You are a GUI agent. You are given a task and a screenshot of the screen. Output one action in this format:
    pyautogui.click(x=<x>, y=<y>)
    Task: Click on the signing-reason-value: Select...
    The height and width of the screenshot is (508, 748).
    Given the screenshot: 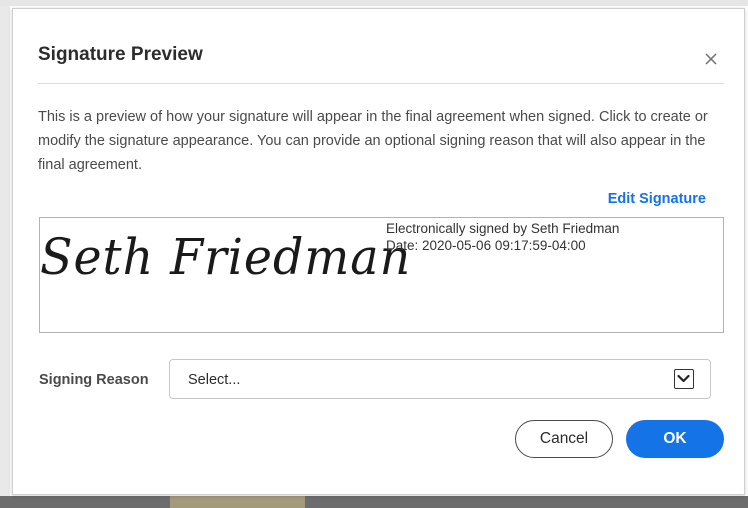 What is the action you would take?
    pyautogui.click(x=214, y=380)
    